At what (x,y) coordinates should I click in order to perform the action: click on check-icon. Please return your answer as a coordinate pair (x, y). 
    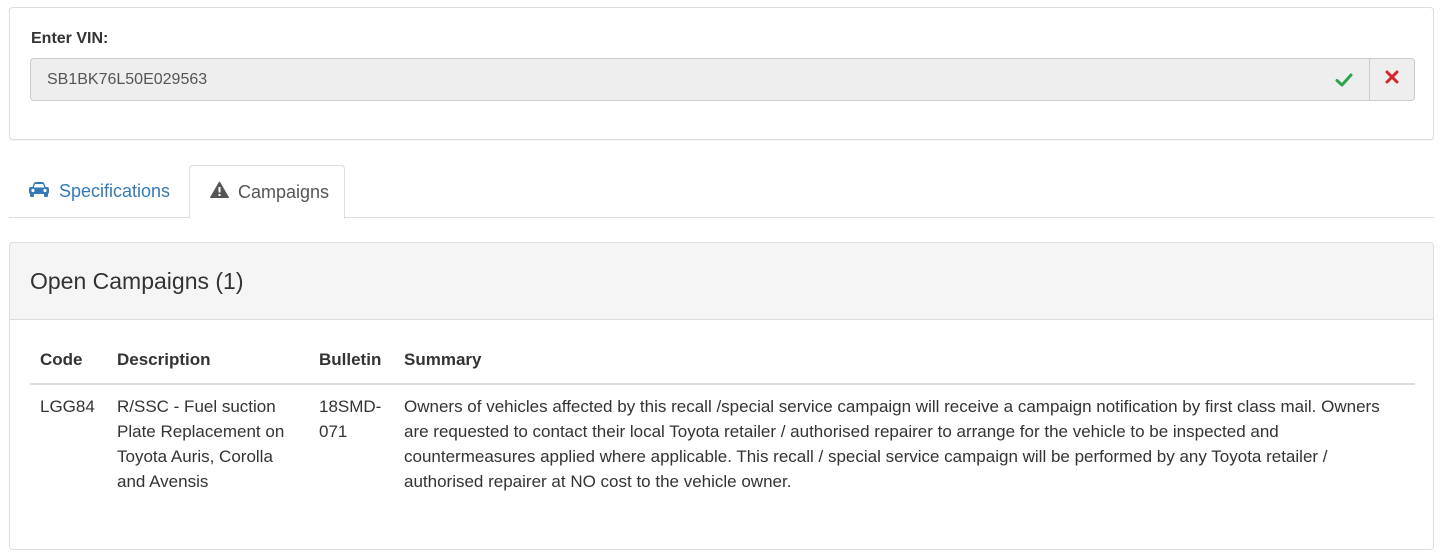
    Looking at the image, I should click on (1344, 80).